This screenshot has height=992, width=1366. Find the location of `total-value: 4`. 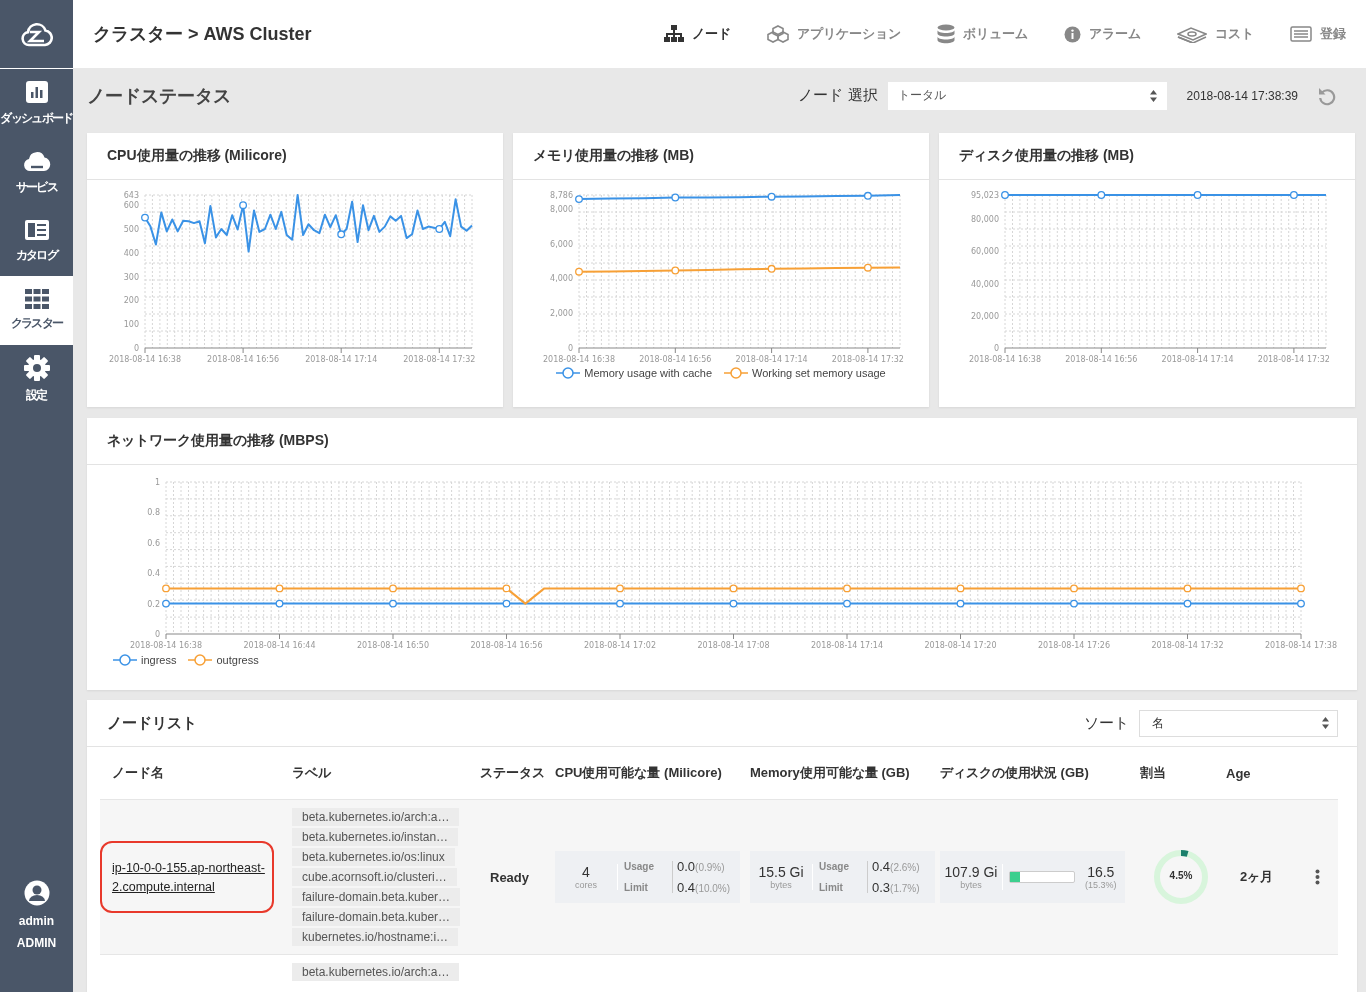

total-value: 4 is located at coordinates (586, 872).